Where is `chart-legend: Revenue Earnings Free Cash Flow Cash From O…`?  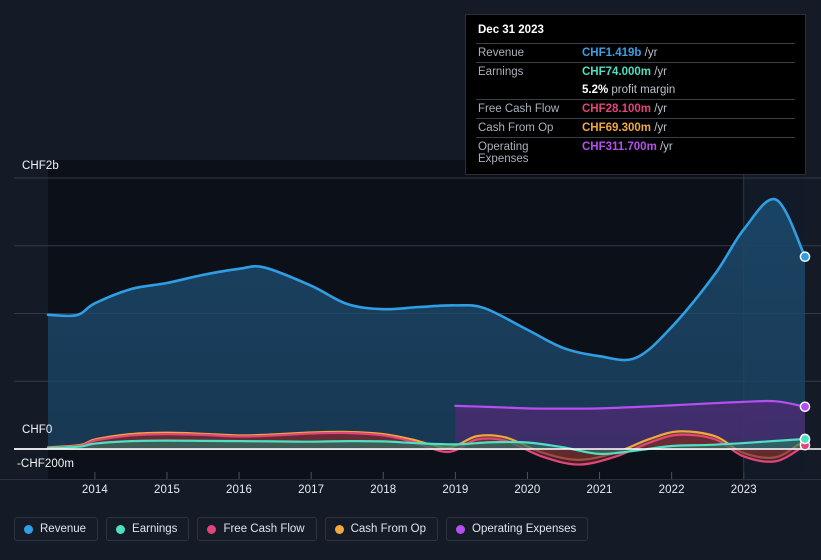
chart-legend: Revenue Earnings Free Cash Flow Cash From O… is located at coordinates (301, 529).